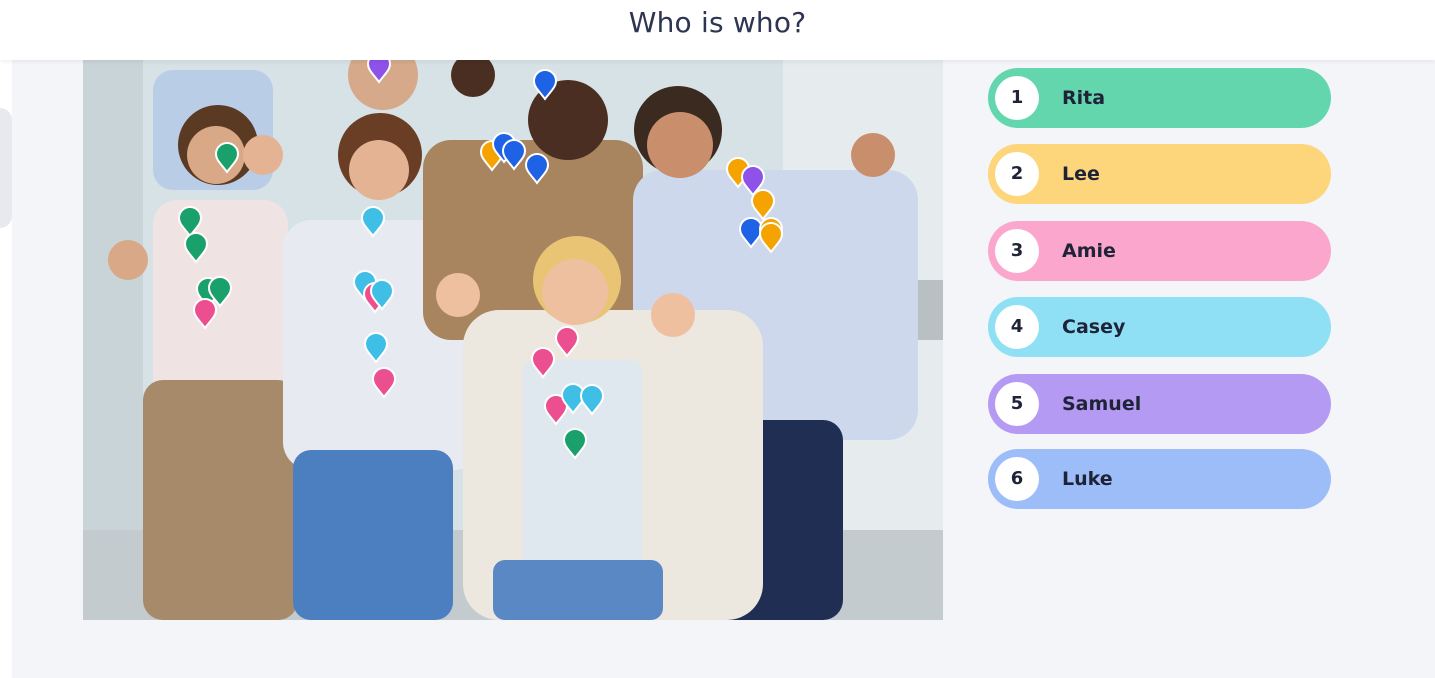 The image size is (1435, 678). Describe the element at coordinates (1081, 174) in the screenshot. I see `answer-label: Lee` at that location.